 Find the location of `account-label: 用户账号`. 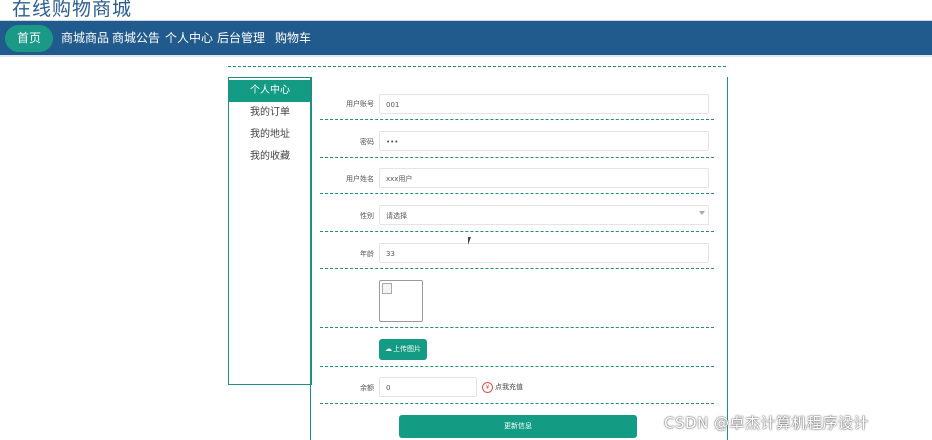

account-label: 用户账号 is located at coordinates (360, 104).